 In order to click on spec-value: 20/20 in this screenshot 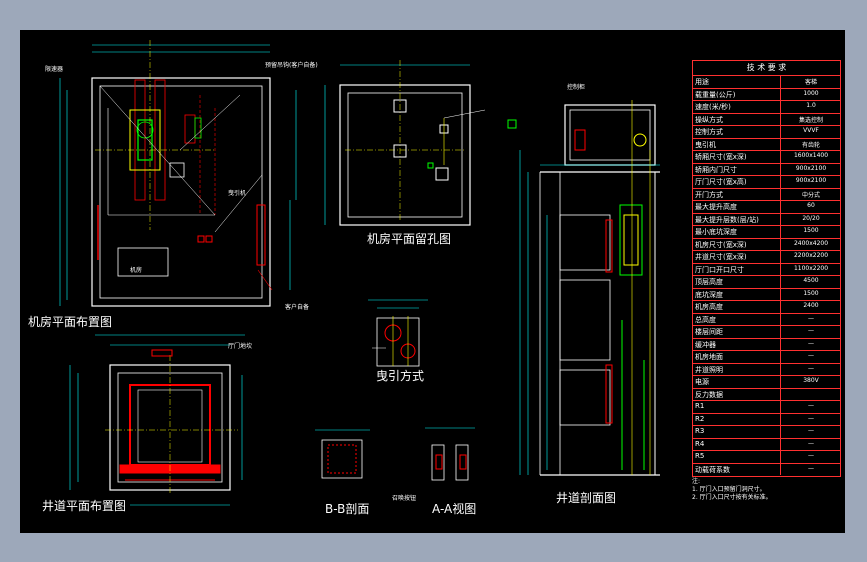, I will do `click(811, 218)`.